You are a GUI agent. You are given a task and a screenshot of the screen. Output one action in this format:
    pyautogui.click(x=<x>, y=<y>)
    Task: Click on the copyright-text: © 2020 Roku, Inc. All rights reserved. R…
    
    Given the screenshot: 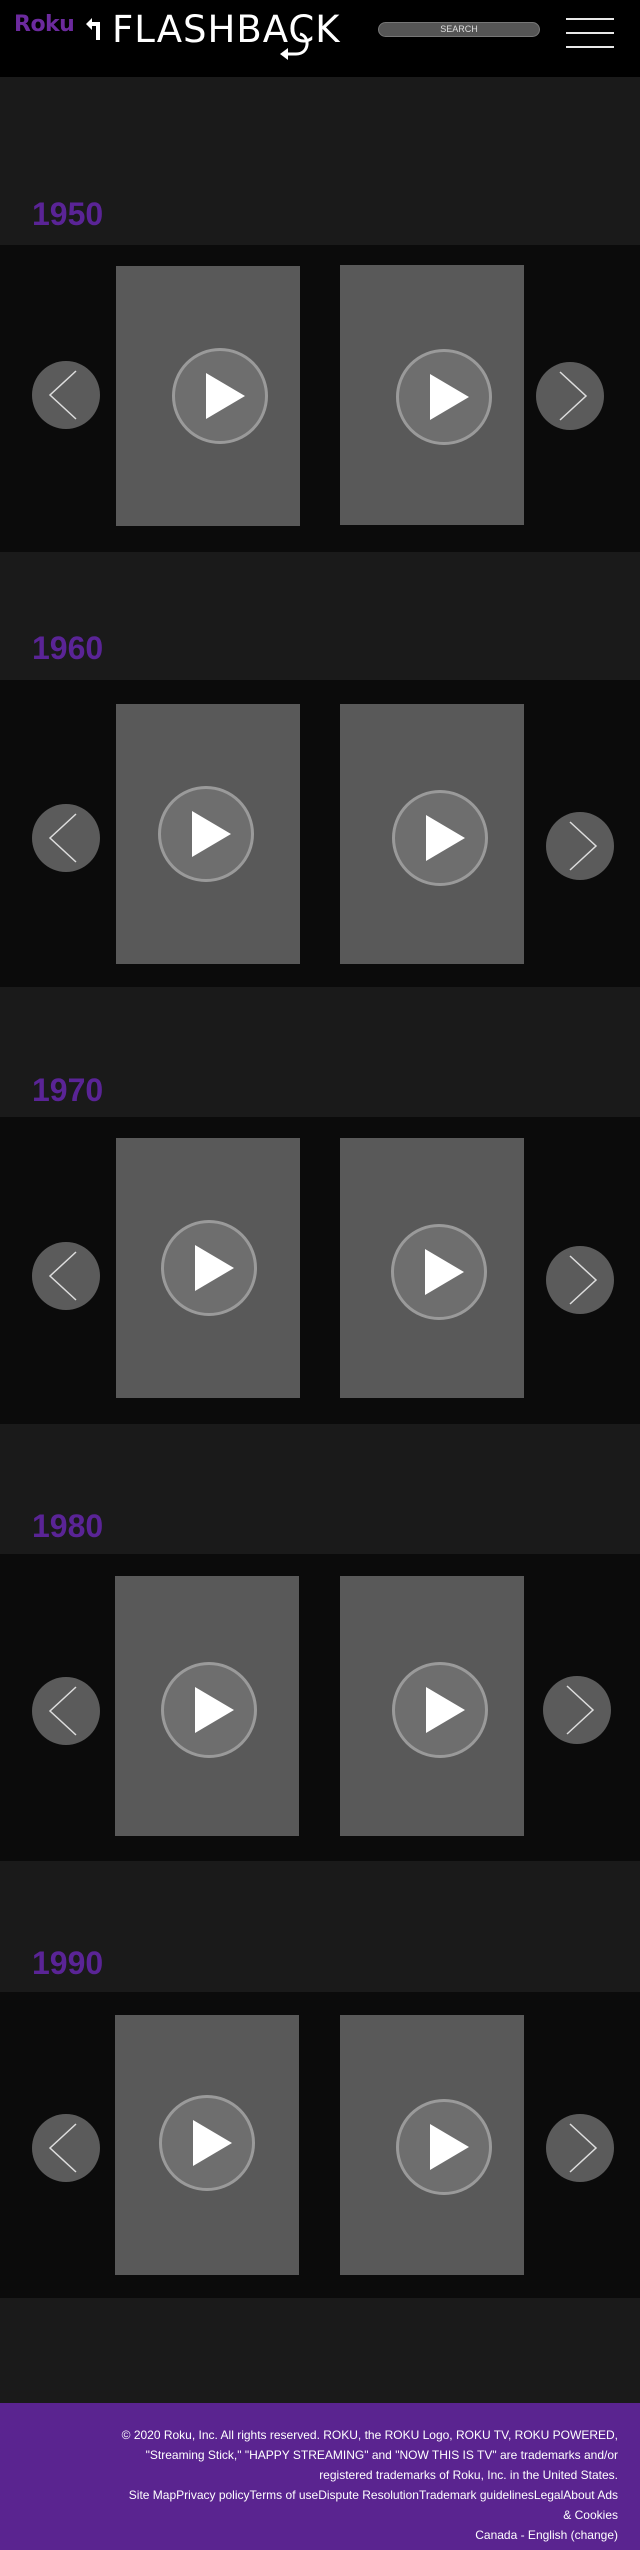 What is the action you would take?
    pyautogui.click(x=369, y=2455)
    